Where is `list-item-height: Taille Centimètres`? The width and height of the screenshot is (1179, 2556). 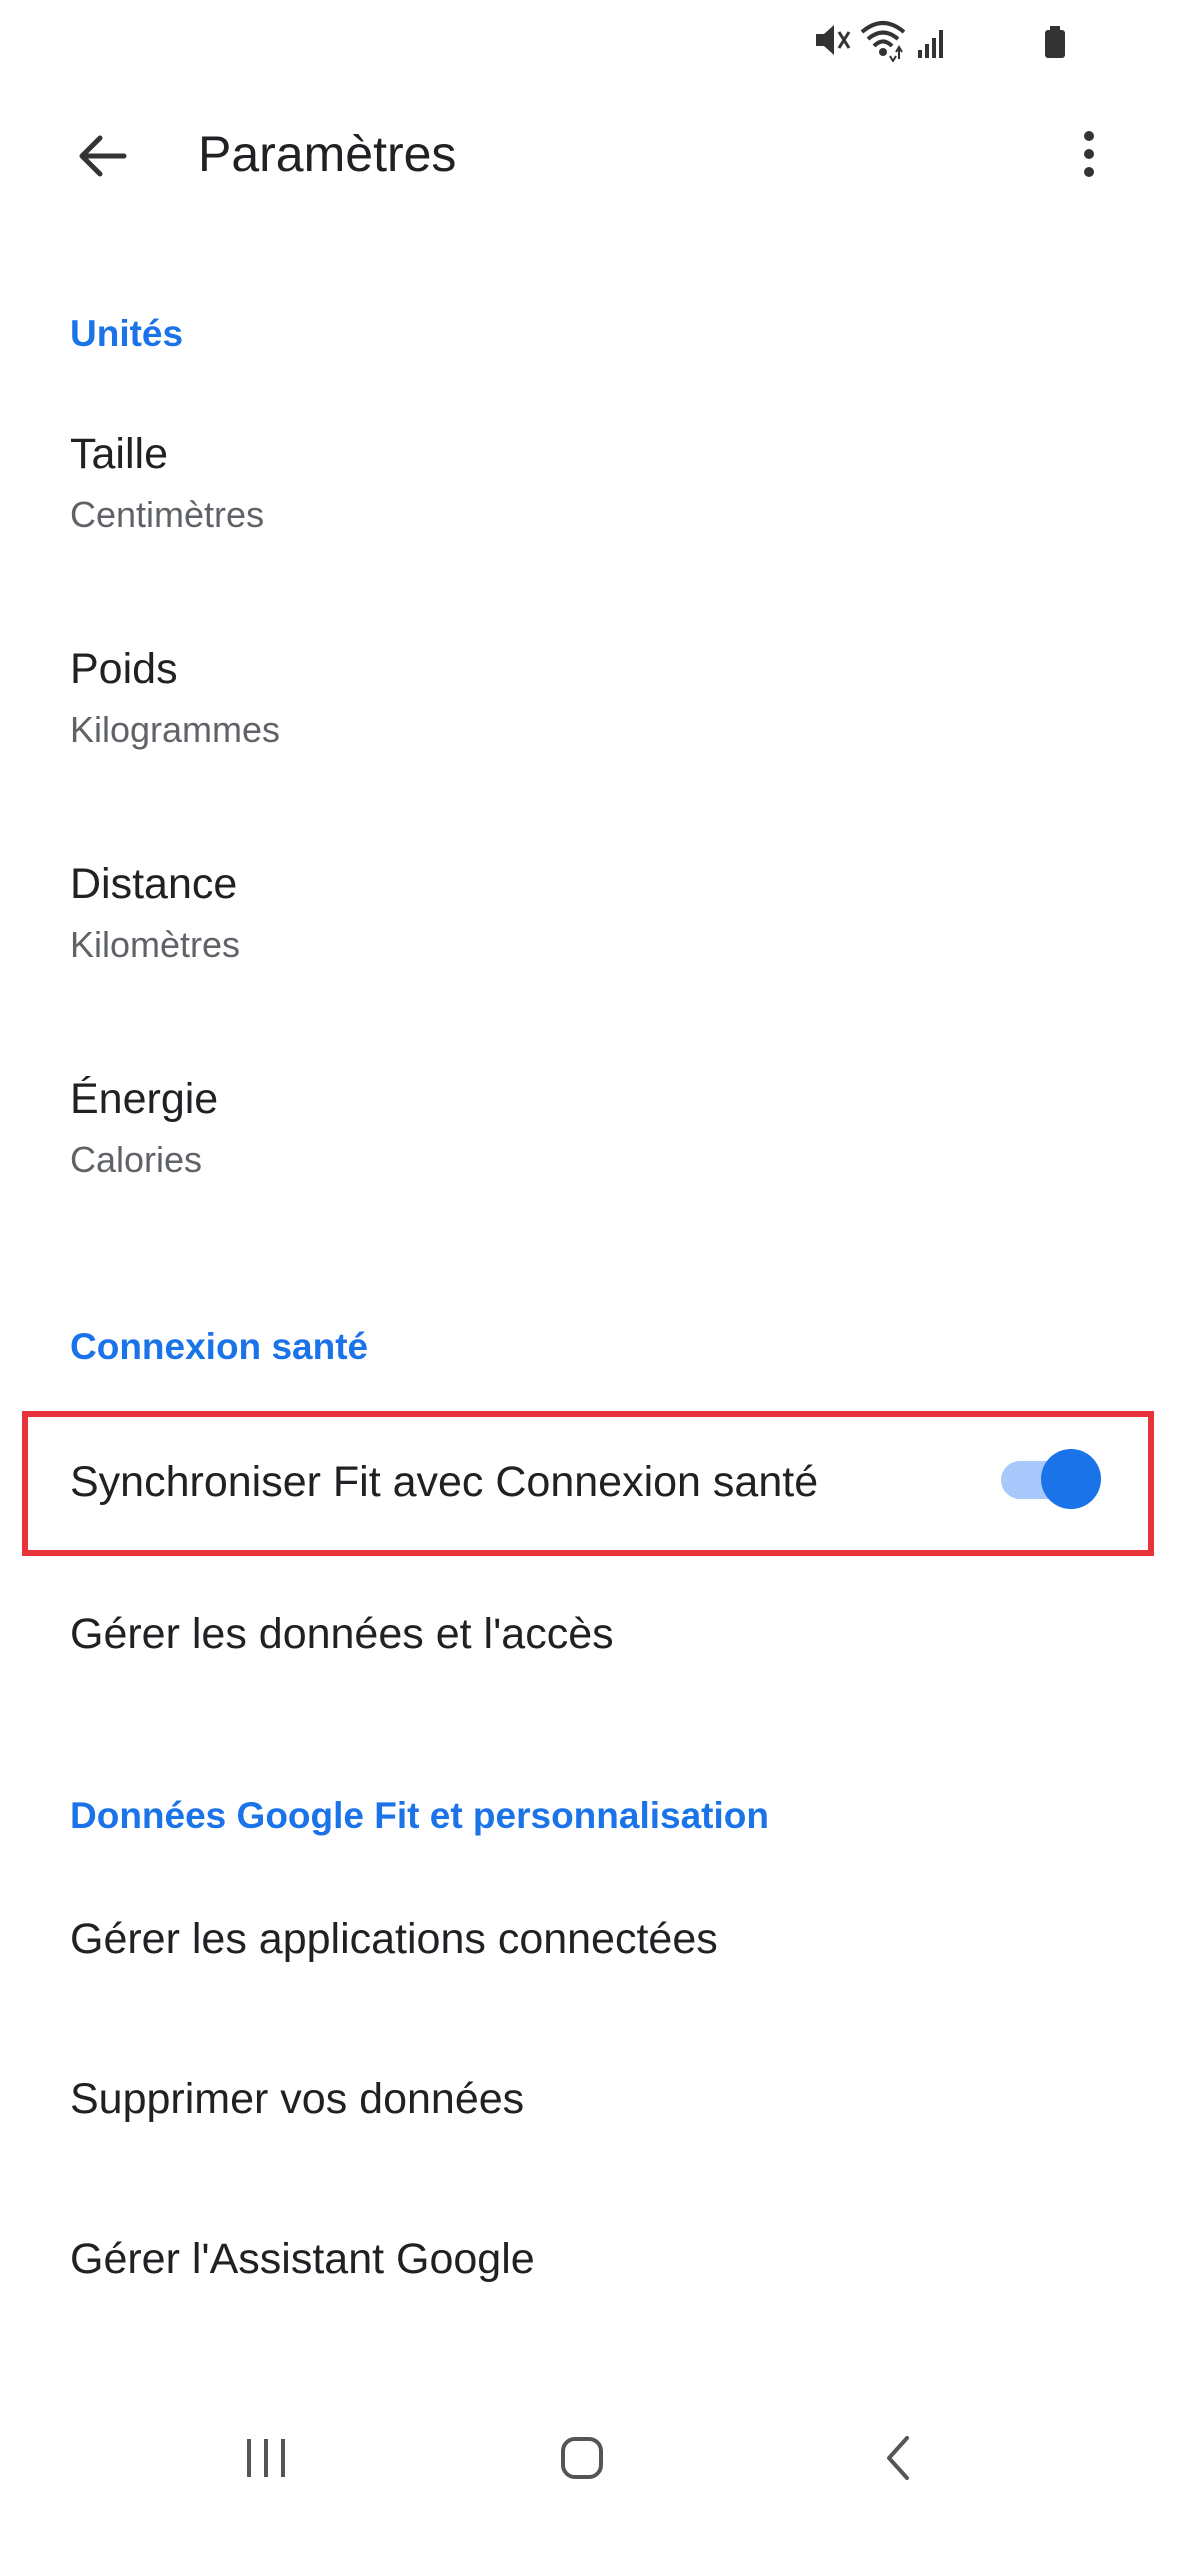 list-item-height: Taille Centimètres is located at coordinates (589, 500).